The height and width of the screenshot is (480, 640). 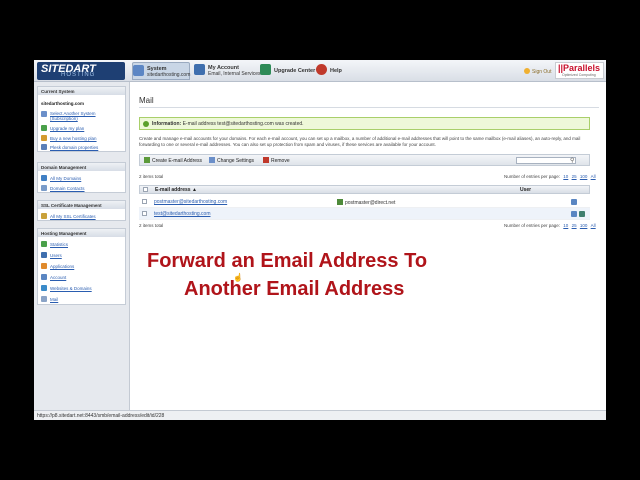 What do you see at coordinates (44, 299) in the screenshot?
I see `mail-icon` at bounding box center [44, 299].